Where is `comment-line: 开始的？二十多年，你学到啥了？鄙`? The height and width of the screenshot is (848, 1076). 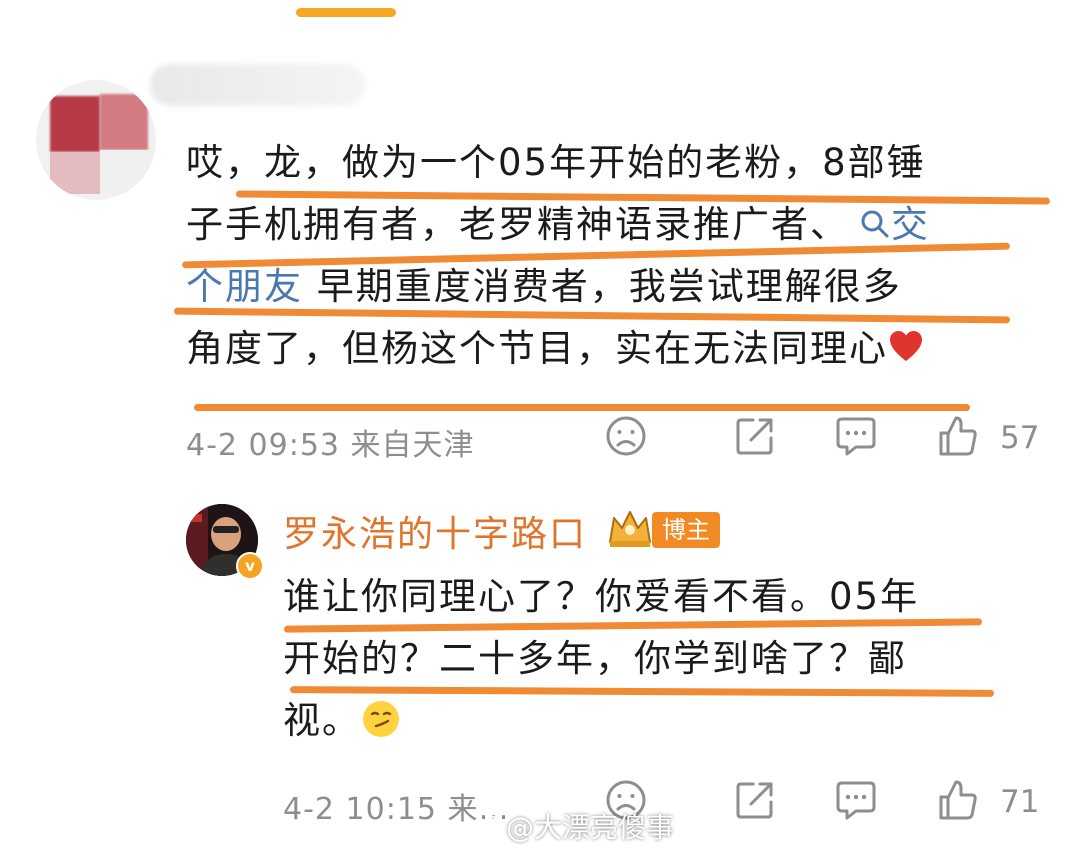
comment-line: 开始的？二十多年，你学到啥了？鄙 is located at coordinates (595, 658).